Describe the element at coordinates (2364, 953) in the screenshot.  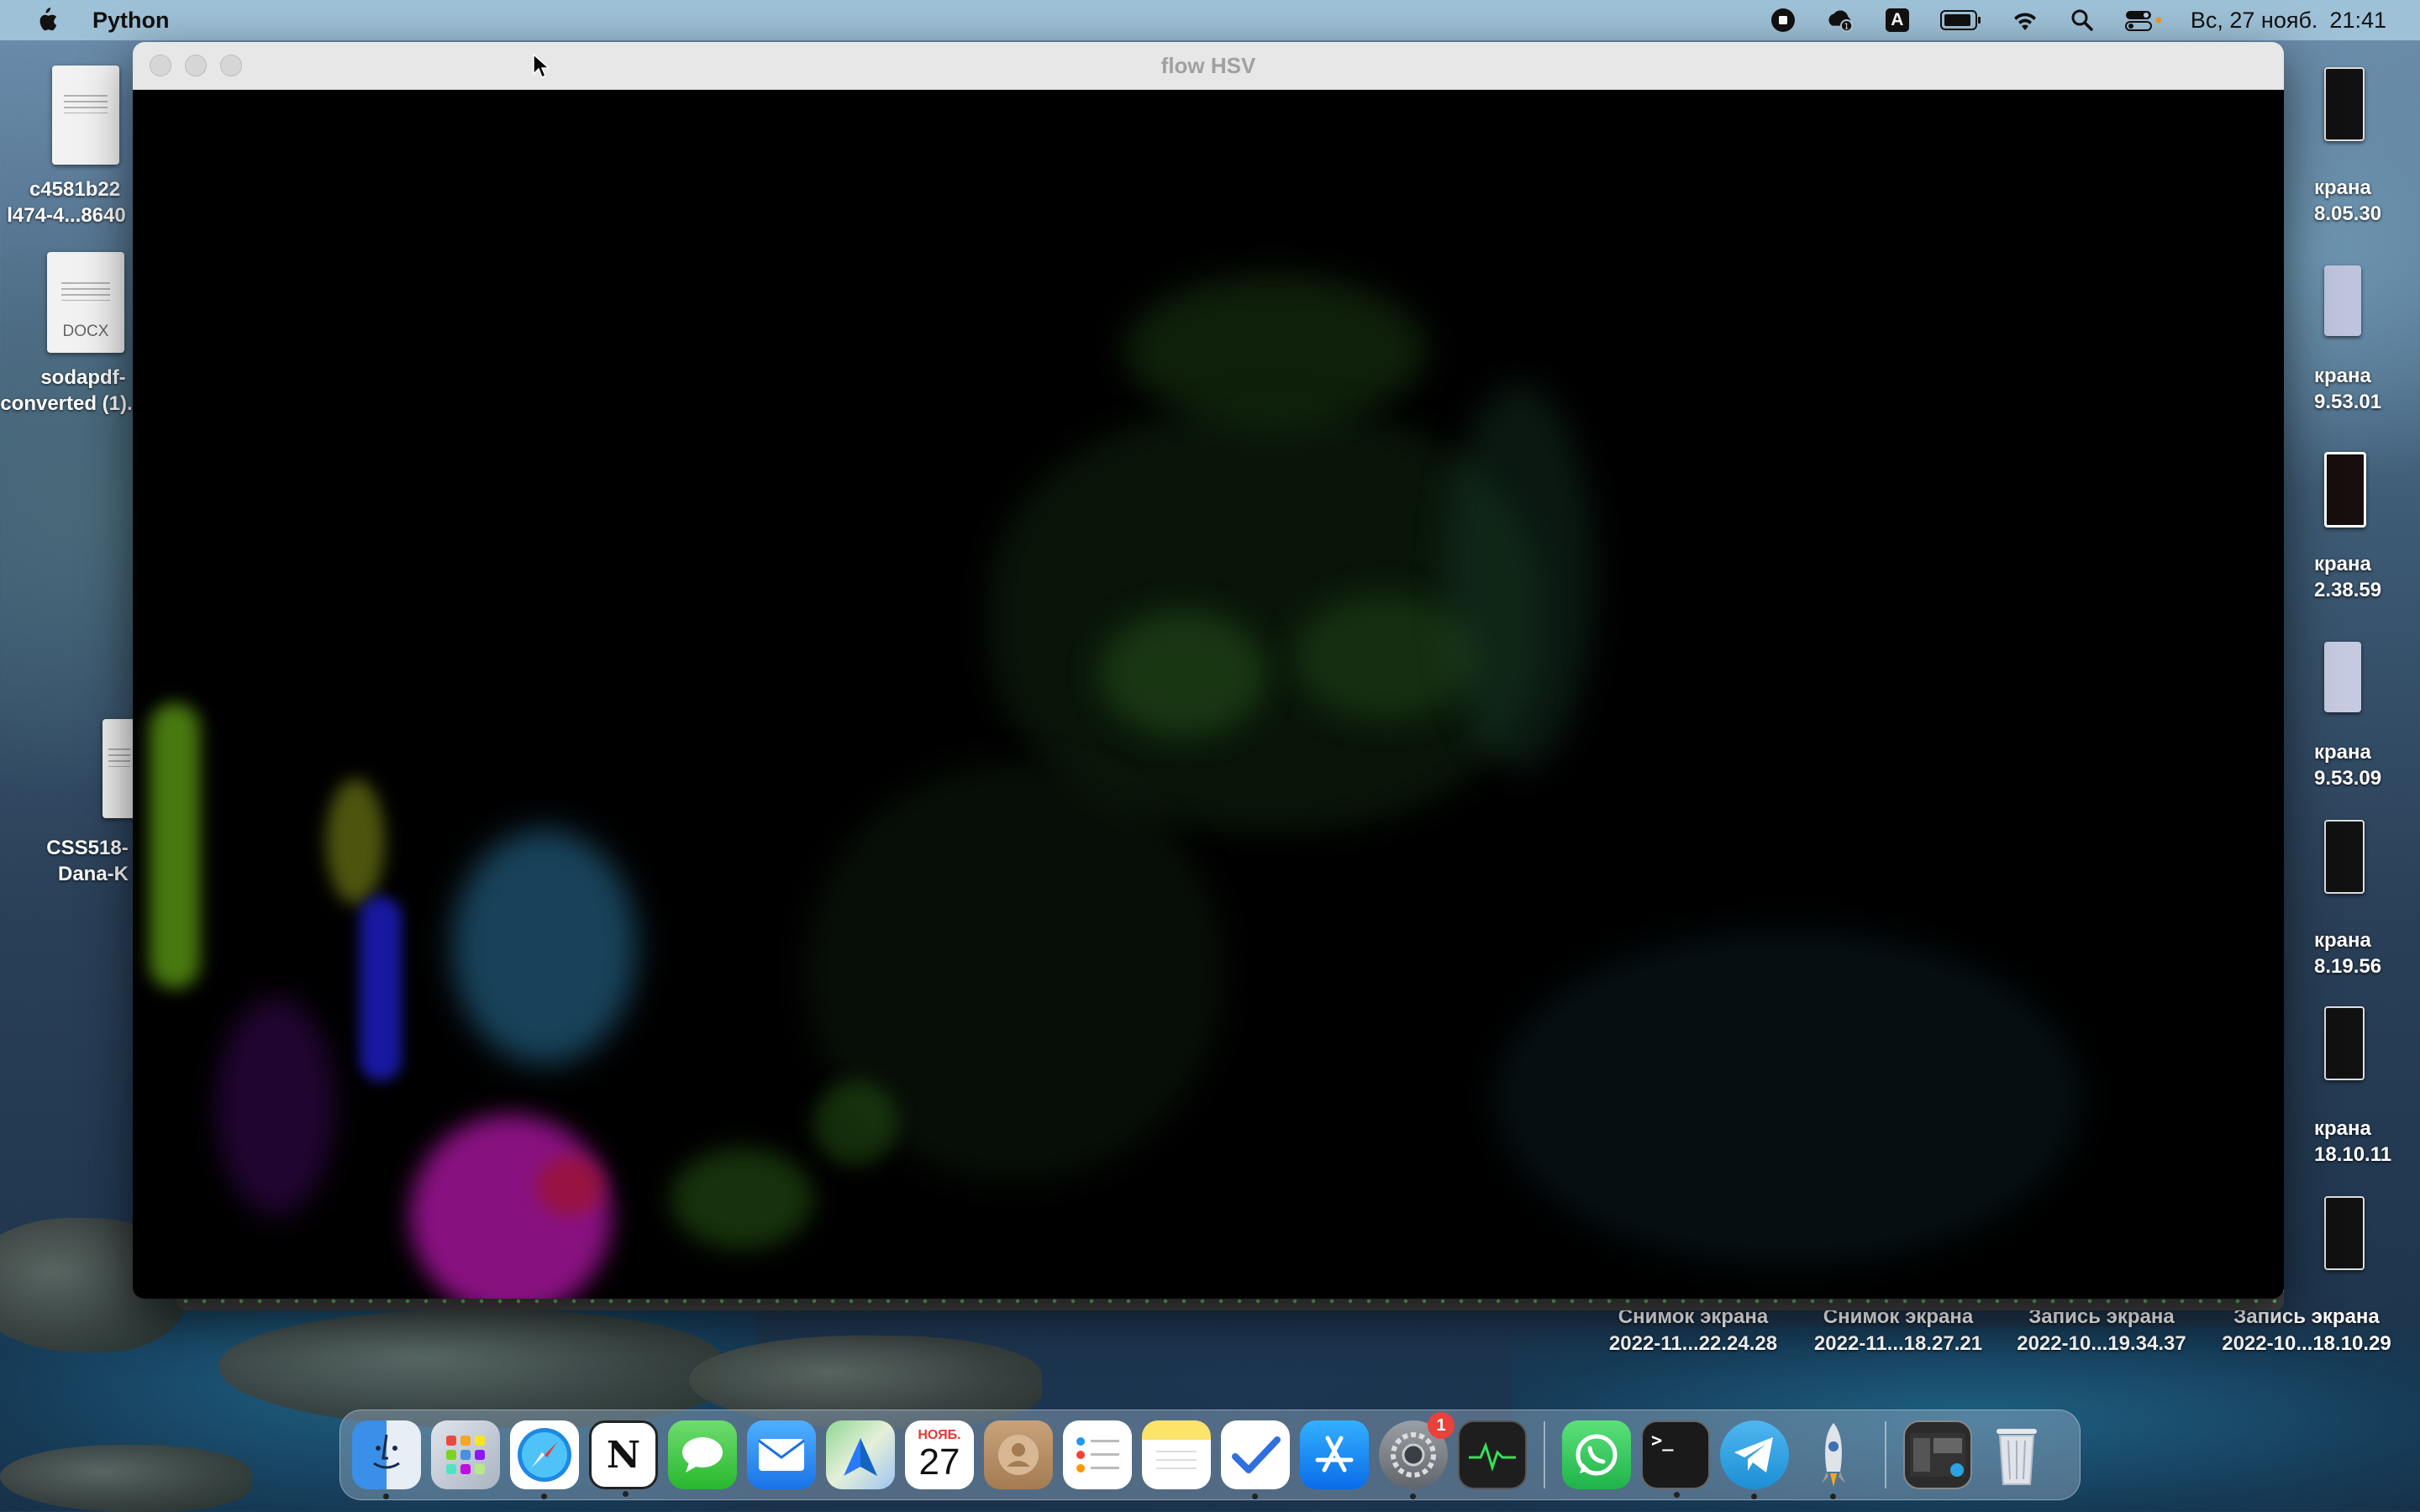
I see `desktop-file-screenshot: крана 8.19.56` at that location.